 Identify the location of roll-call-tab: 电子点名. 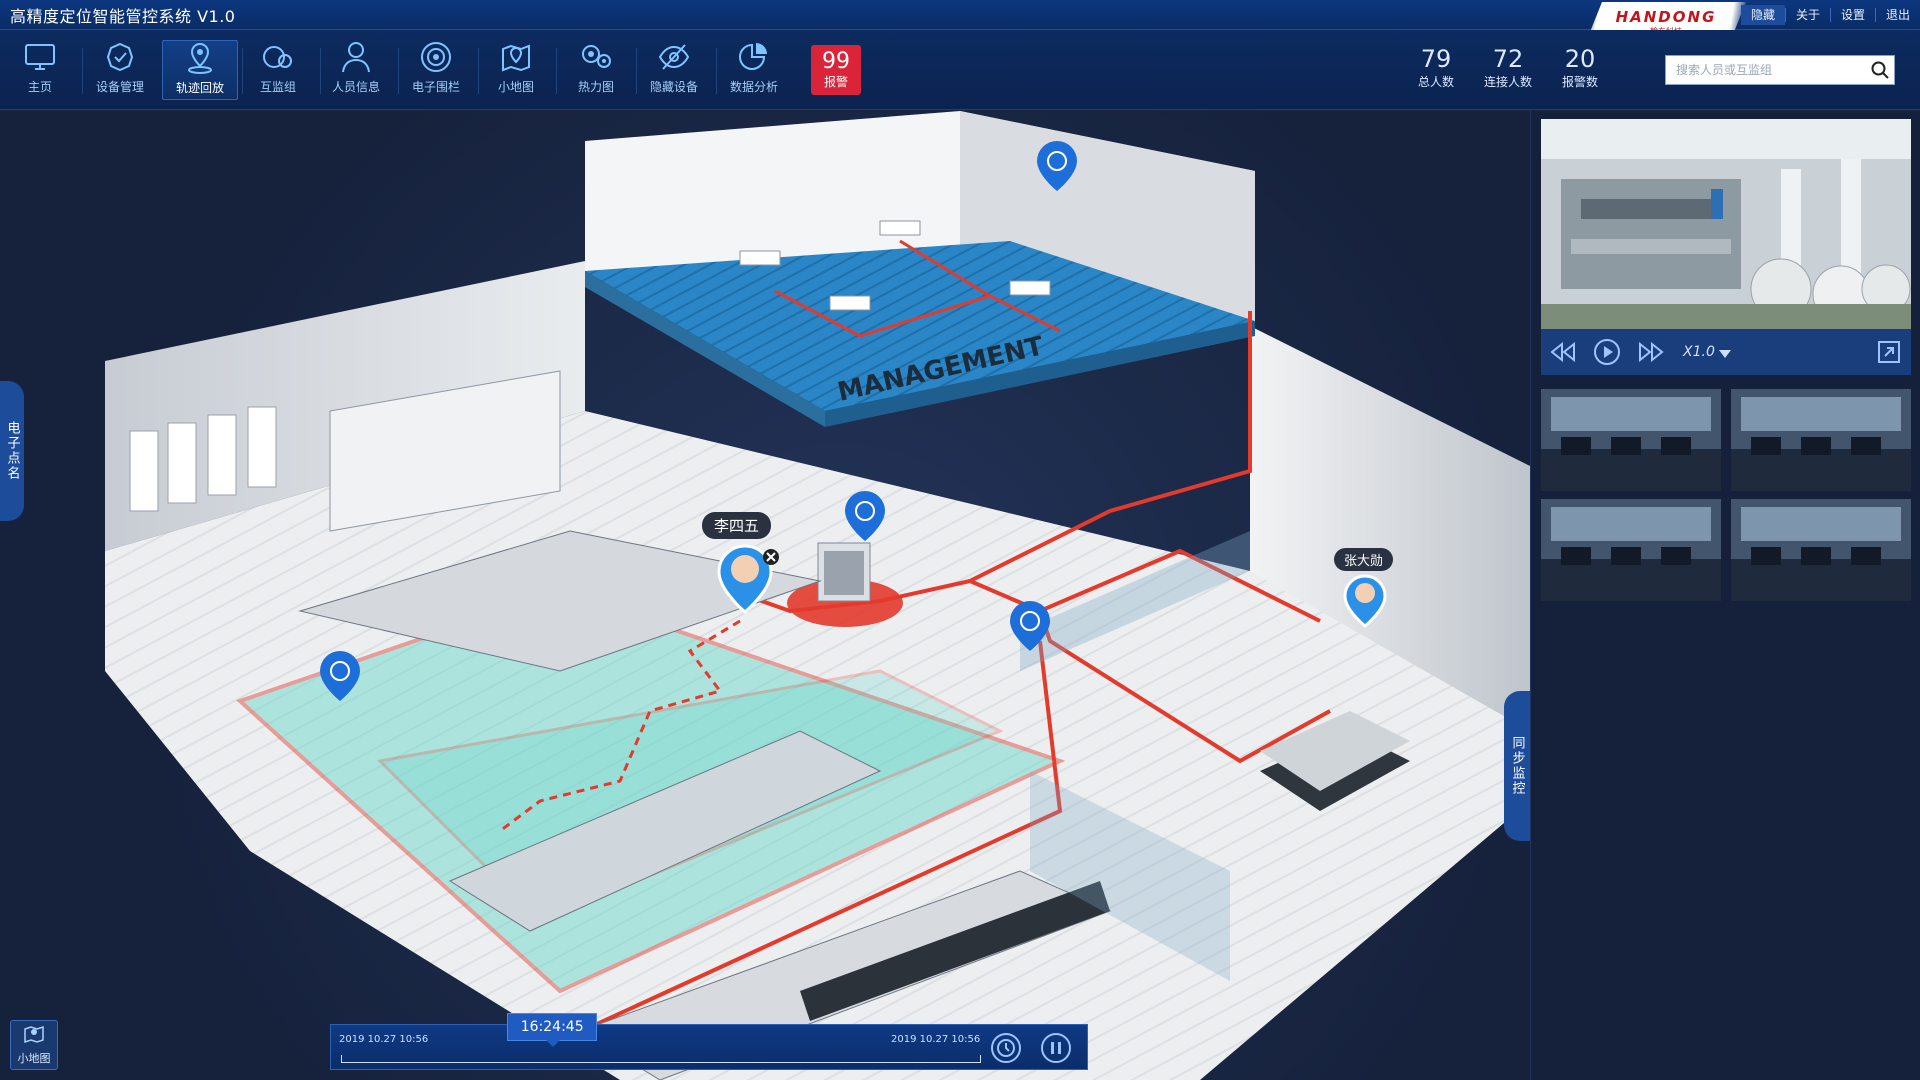
(12, 451).